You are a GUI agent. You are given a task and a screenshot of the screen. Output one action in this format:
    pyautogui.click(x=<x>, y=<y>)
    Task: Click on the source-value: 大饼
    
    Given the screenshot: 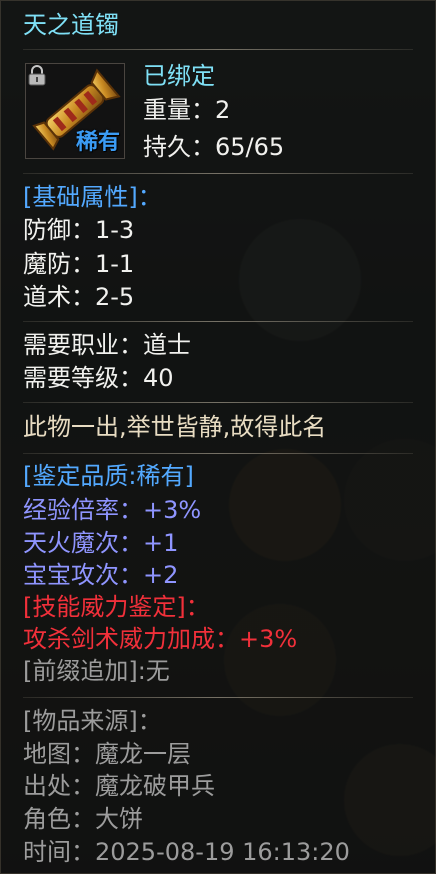 What is the action you would take?
    pyautogui.click(x=119, y=819)
    